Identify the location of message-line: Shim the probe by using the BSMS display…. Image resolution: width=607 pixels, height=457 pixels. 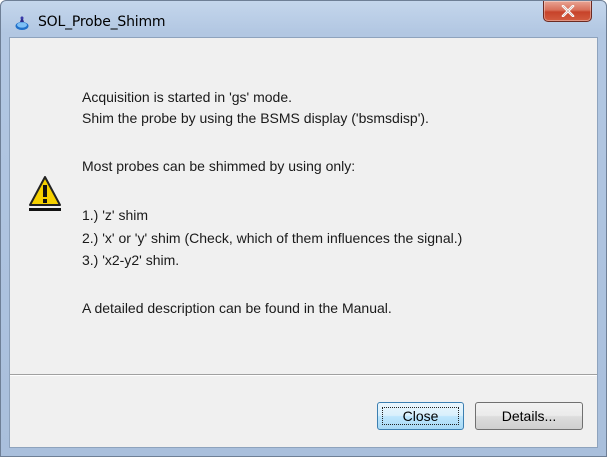
(255, 118).